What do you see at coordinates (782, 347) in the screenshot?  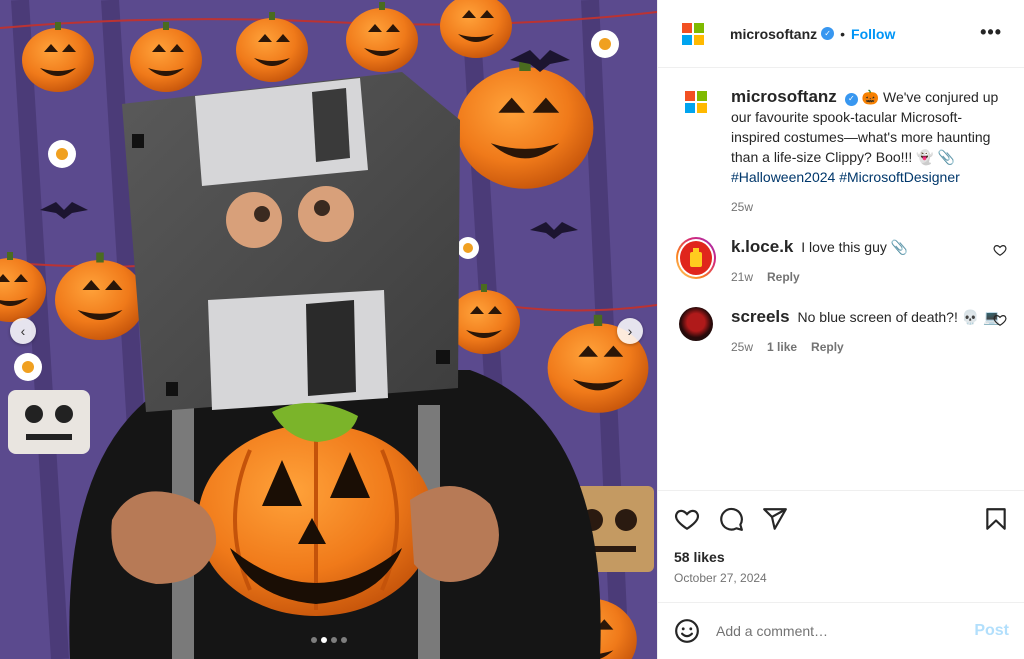 I see `comment-likes: 1 like` at bounding box center [782, 347].